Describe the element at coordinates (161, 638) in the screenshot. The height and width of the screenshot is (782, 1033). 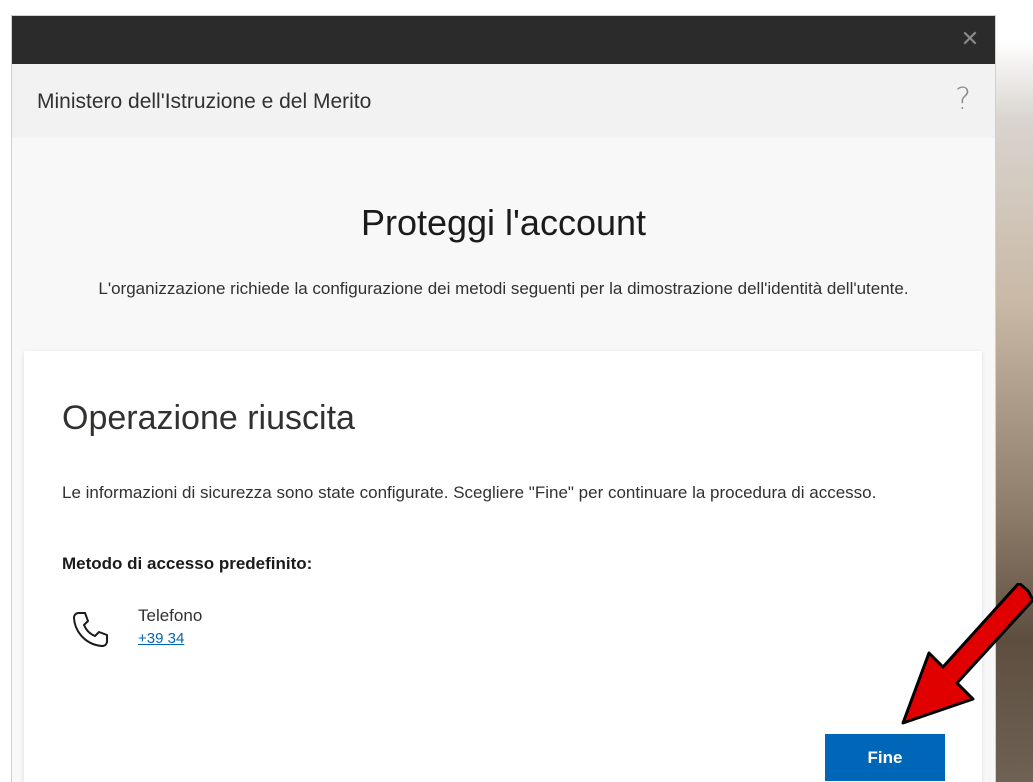
I see `phone-number-link: +39 34` at that location.